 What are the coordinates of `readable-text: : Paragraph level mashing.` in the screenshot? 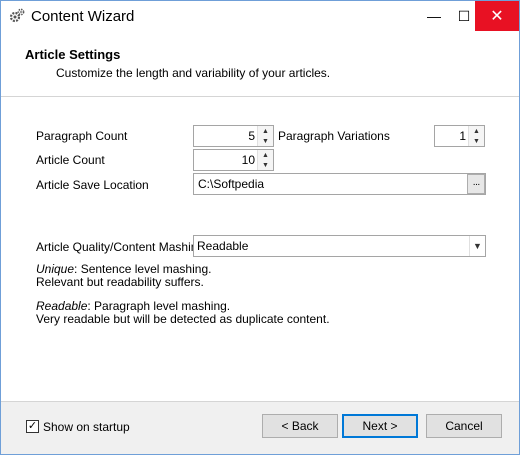 It's located at (159, 306).